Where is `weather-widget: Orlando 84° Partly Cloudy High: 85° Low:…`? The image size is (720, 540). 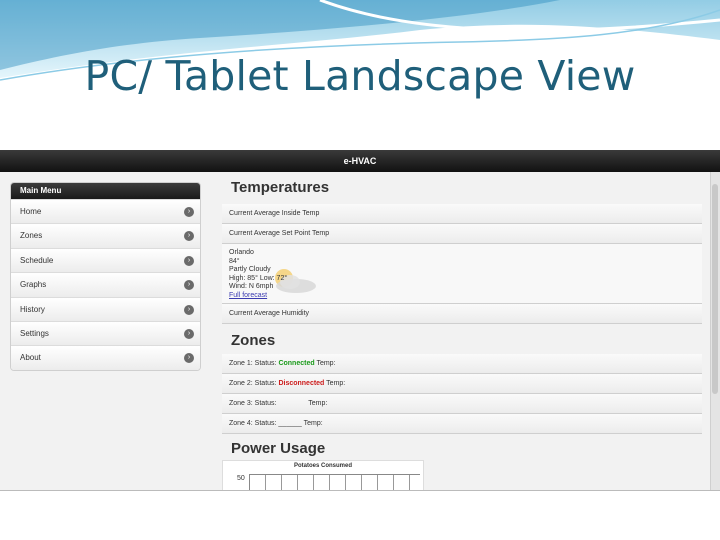
weather-widget: Orlando 84° Partly Cloudy High: 85° Low:… is located at coordinates (462, 274).